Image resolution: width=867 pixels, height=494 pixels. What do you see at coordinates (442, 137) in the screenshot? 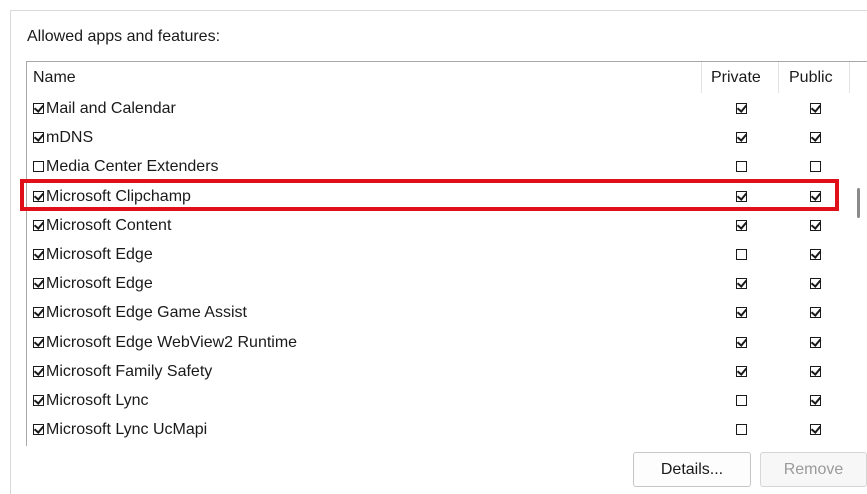
I see `list-item: mDNS` at bounding box center [442, 137].